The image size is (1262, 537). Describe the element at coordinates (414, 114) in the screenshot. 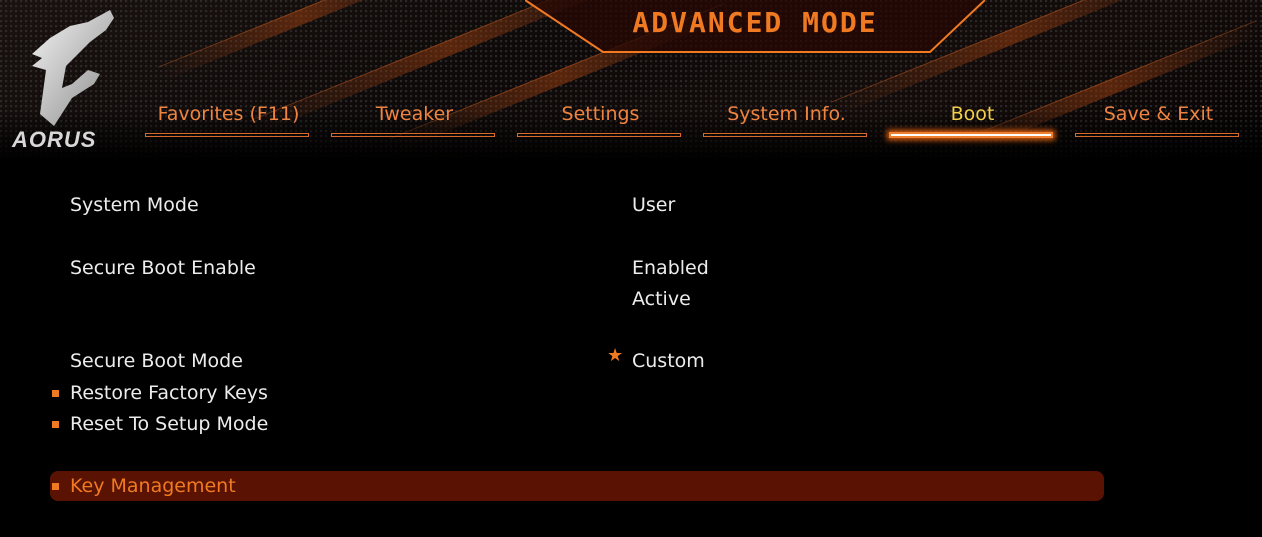

I see `tab-label: Tweaker` at that location.